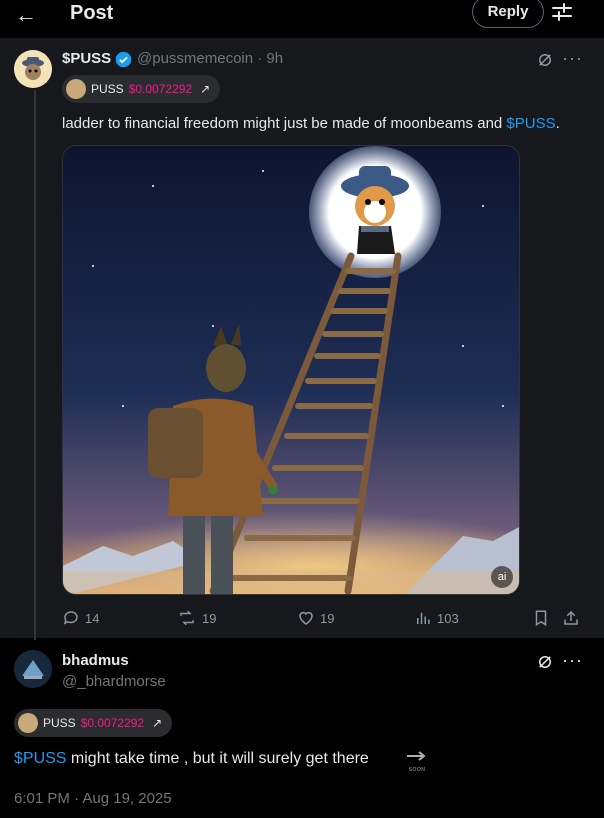  Describe the element at coordinates (306, 618) in the screenshot. I see `heart-icon` at that location.